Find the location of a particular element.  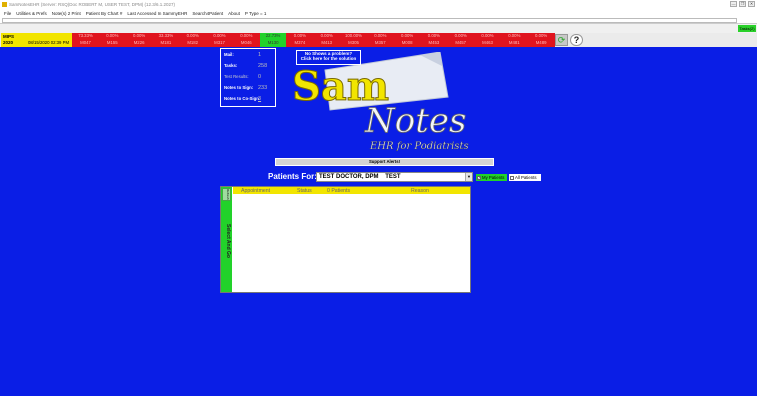

mips-metric: 0.00% M046 is located at coordinates (246, 40).